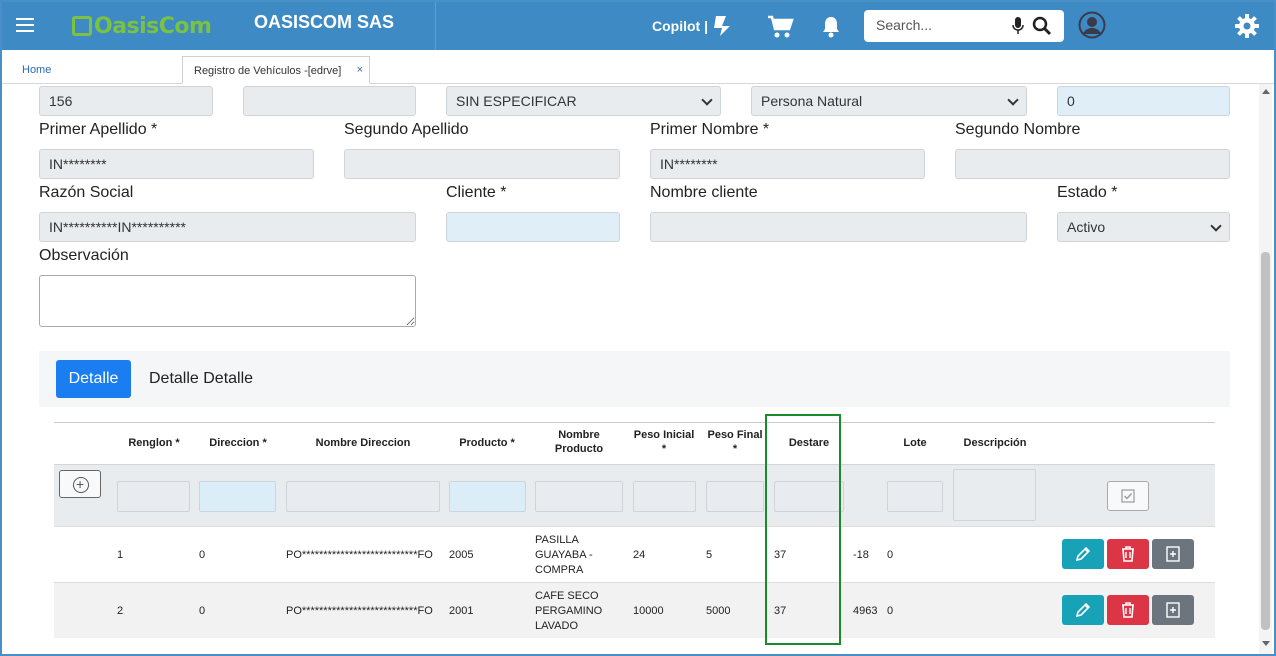 Image resolution: width=1276 pixels, height=656 pixels. What do you see at coordinates (237, 496) in the screenshot?
I see `input-direccion` at bounding box center [237, 496].